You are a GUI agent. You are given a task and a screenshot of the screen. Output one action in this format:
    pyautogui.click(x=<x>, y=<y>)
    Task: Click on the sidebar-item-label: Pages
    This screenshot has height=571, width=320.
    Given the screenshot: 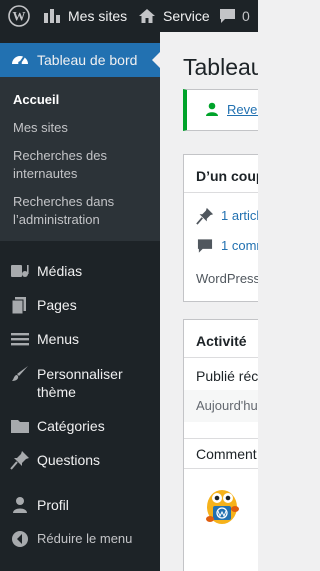 What is the action you would take?
    pyautogui.click(x=57, y=305)
    